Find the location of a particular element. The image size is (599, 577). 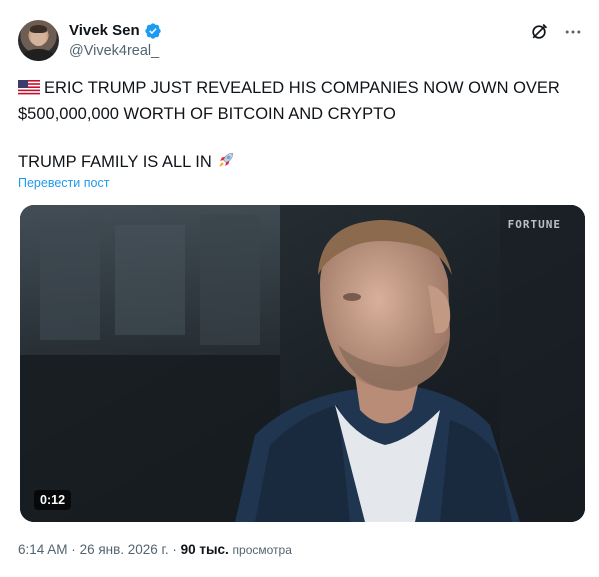

more-icon is located at coordinates (573, 34).